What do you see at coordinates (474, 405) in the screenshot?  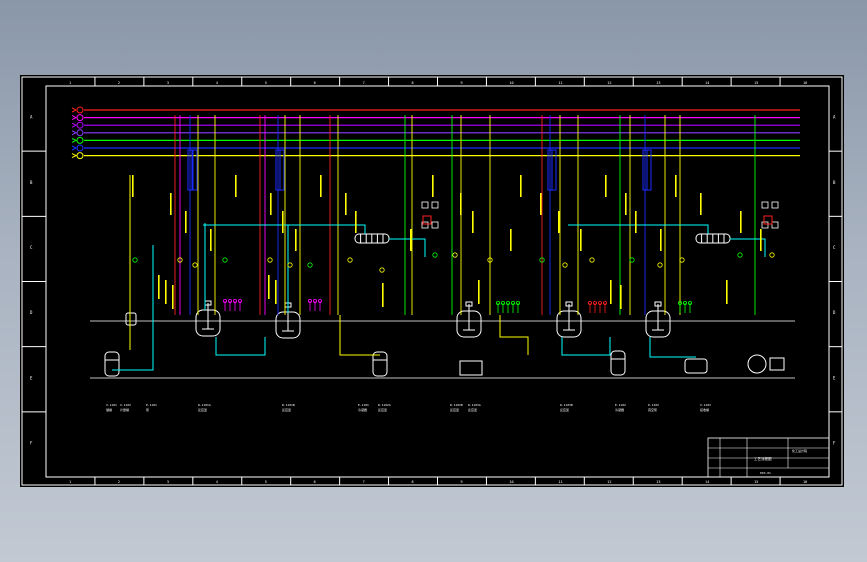 I see `equipment-tag: R-1103A` at bounding box center [474, 405].